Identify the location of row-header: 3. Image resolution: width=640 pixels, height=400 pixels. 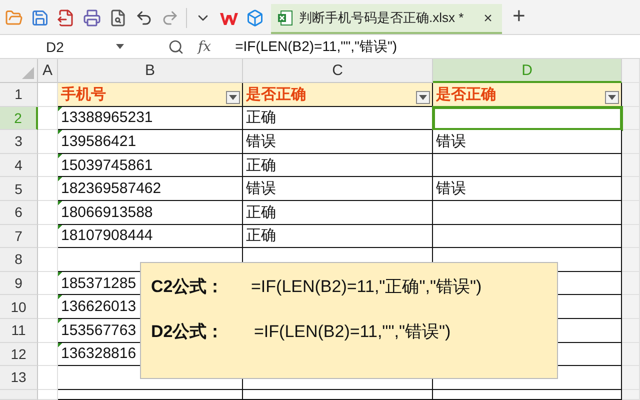
(19, 142).